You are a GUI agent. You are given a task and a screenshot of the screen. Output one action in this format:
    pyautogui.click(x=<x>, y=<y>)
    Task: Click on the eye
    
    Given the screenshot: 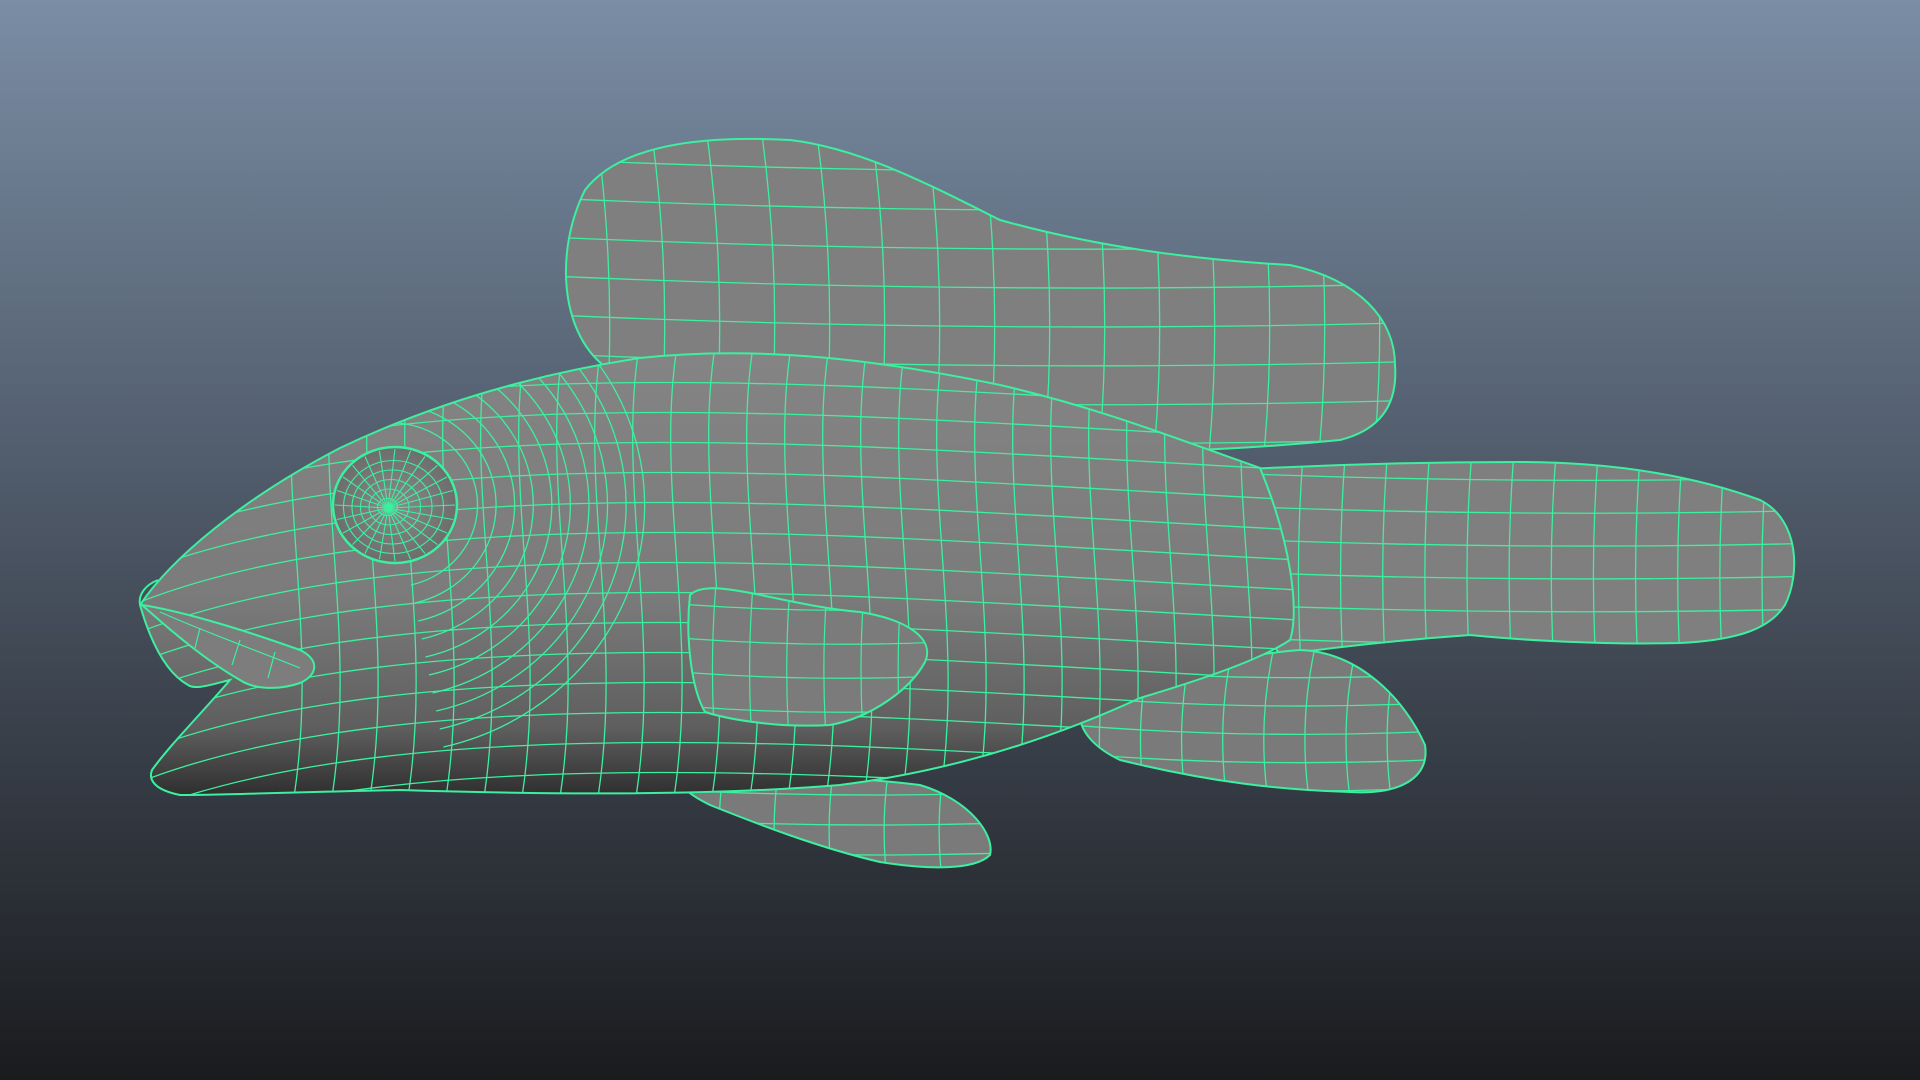 What is the action you would take?
    pyautogui.click(x=395, y=505)
    